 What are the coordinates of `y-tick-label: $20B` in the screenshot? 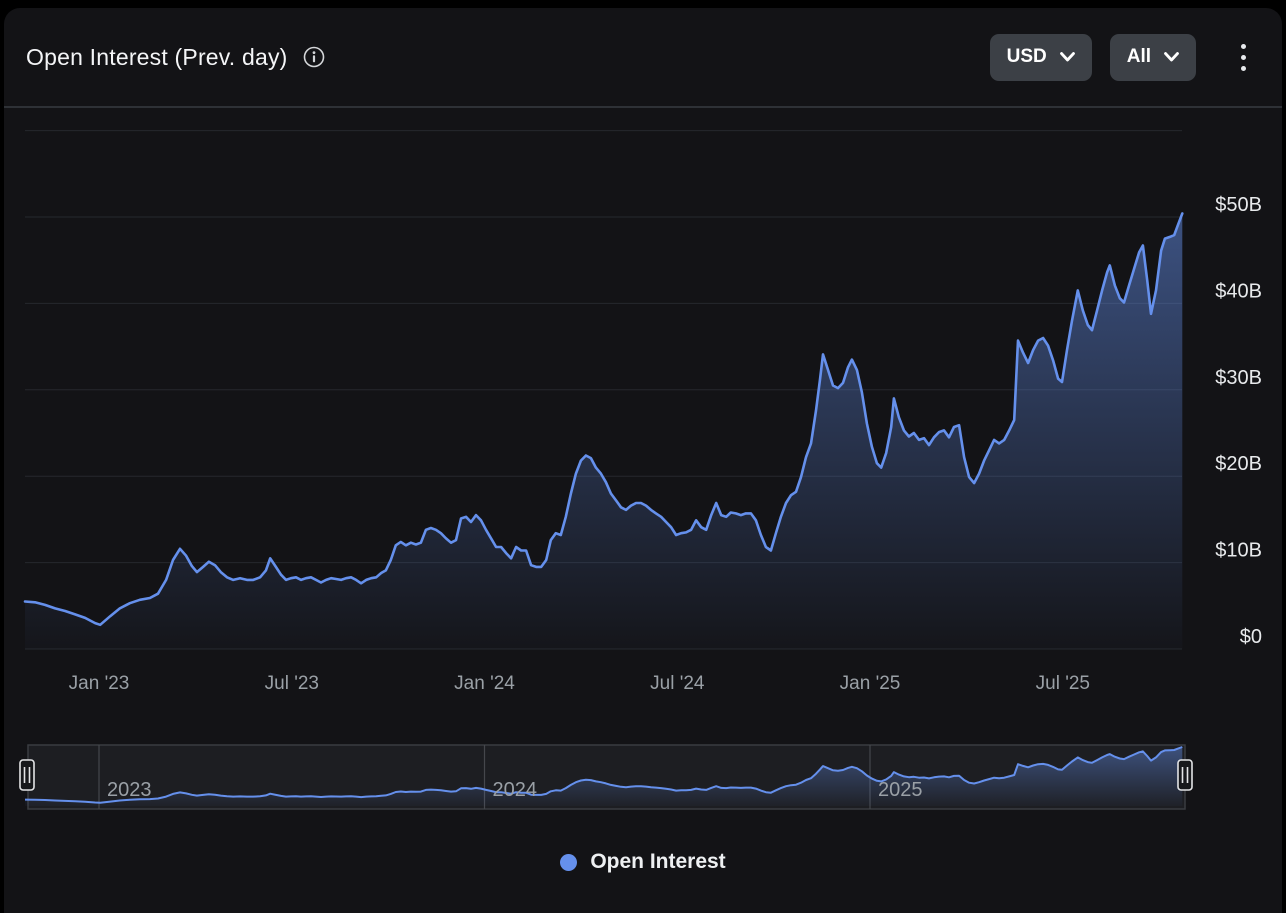 It's located at (1238, 464).